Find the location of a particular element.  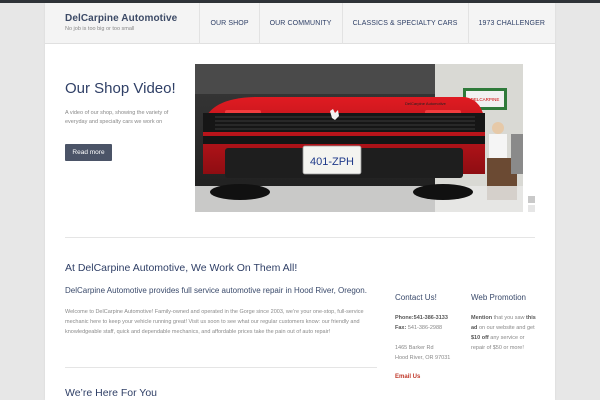

address-line-2: Hood River, OR 97031 is located at coordinates (423, 358).